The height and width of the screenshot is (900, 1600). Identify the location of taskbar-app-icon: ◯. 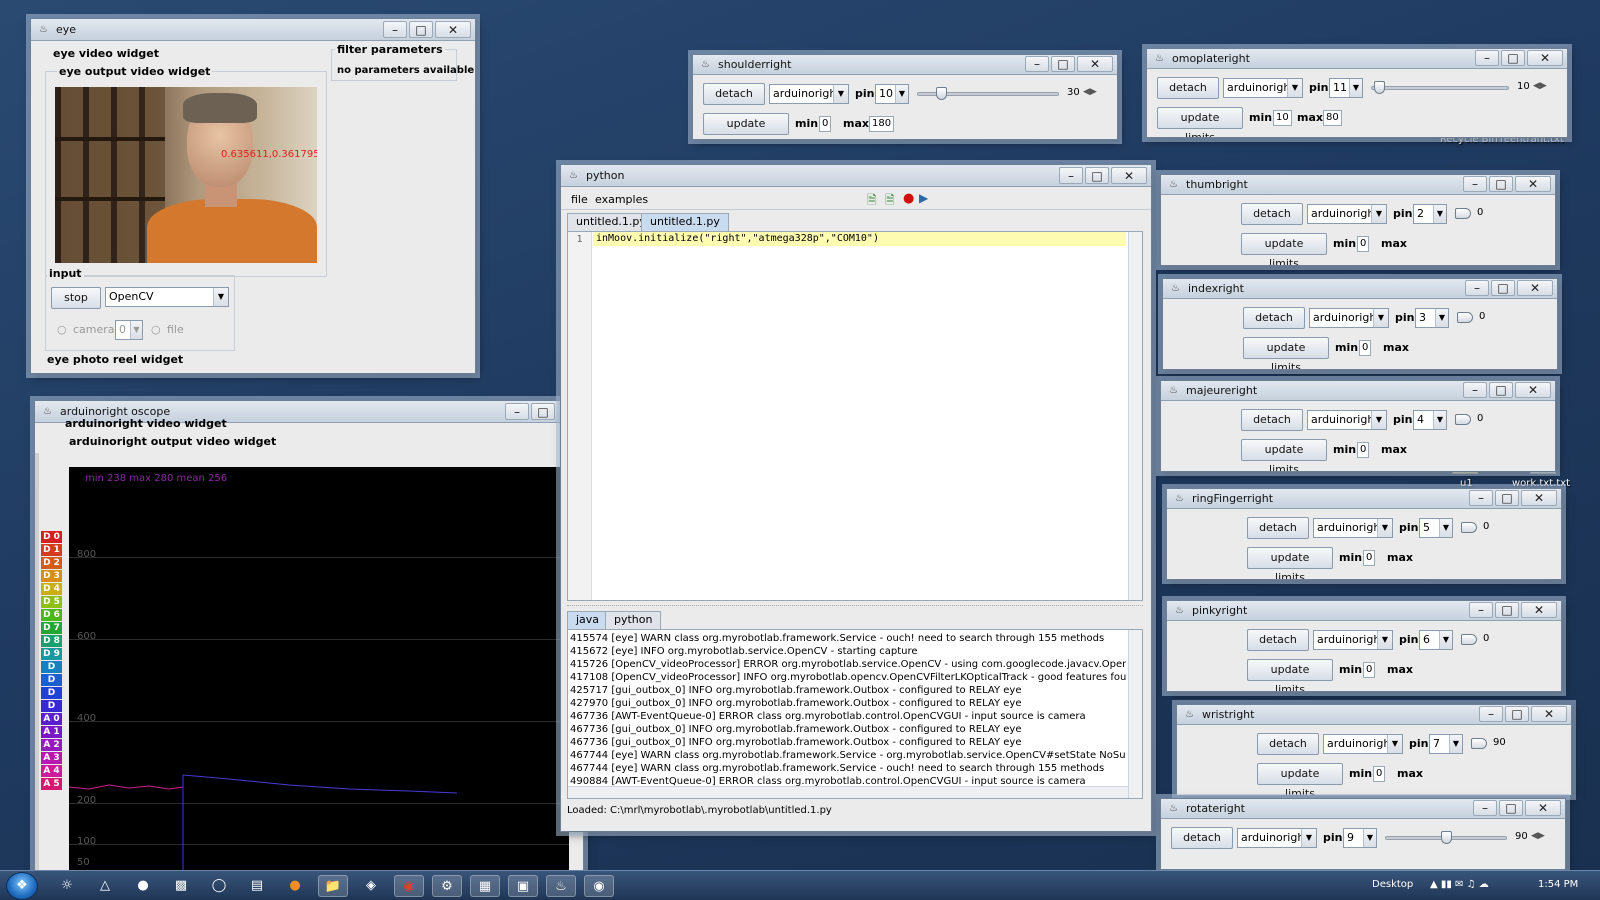
(219, 886).